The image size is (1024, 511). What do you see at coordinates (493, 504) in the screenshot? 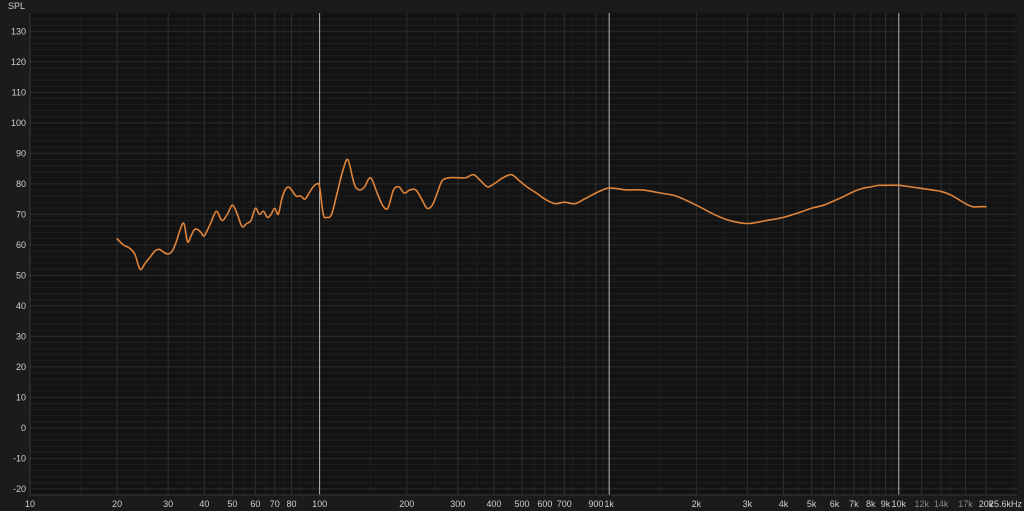
I see `x-tick-label: 400` at bounding box center [493, 504].